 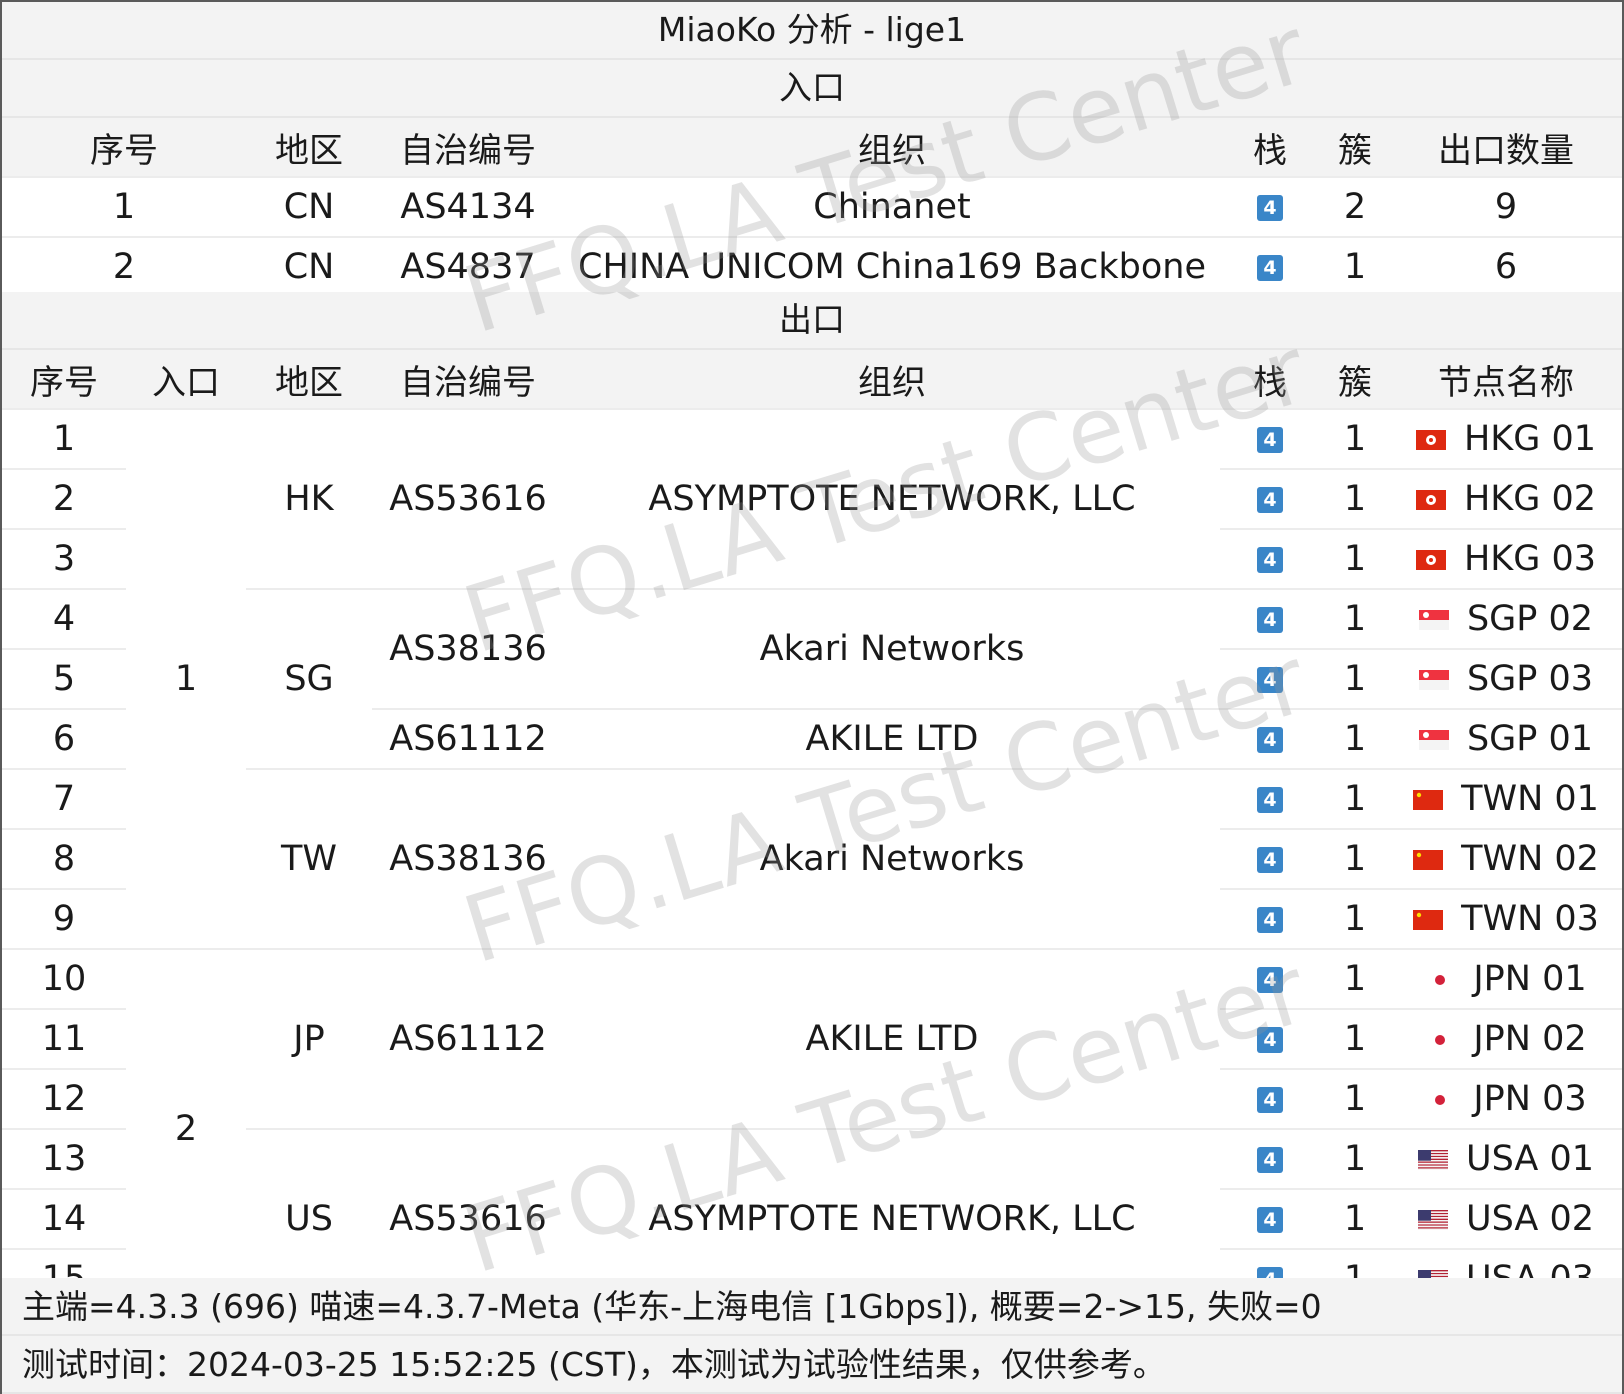 What do you see at coordinates (1270, 380) in the screenshot?
I see `outbound-header-cell: 栈` at bounding box center [1270, 380].